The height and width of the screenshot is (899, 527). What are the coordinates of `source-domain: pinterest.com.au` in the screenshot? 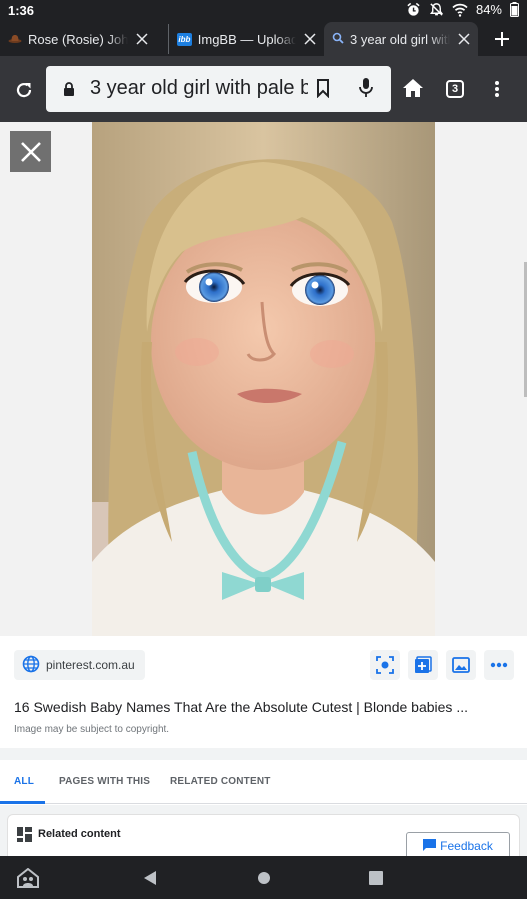 It's located at (90, 665).